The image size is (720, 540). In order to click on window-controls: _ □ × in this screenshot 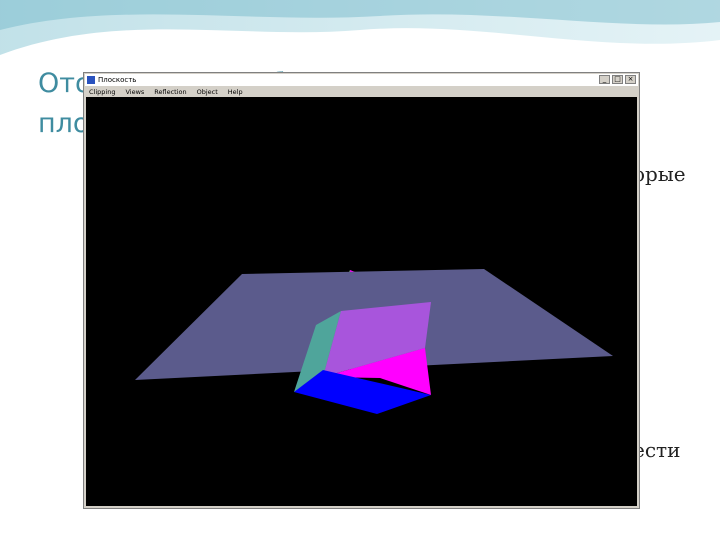, I will do `click(617, 79)`.